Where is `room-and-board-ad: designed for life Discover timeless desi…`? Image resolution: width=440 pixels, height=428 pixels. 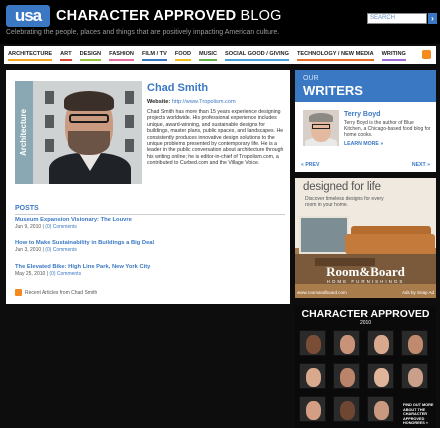 room-and-board-ad: designed for life Discover timeless desi… is located at coordinates (365, 238).